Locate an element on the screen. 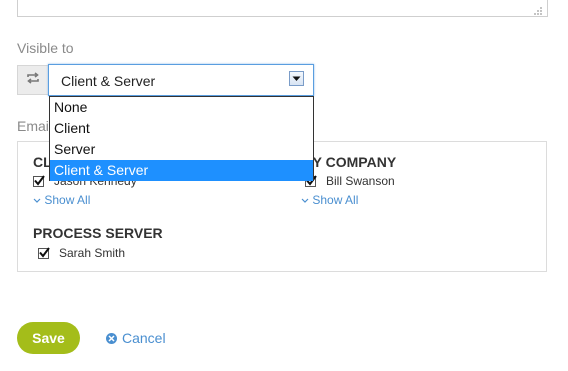 This screenshot has height=371, width=568. recipient-sarah-smith: Sarah Smith is located at coordinates (81, 253).